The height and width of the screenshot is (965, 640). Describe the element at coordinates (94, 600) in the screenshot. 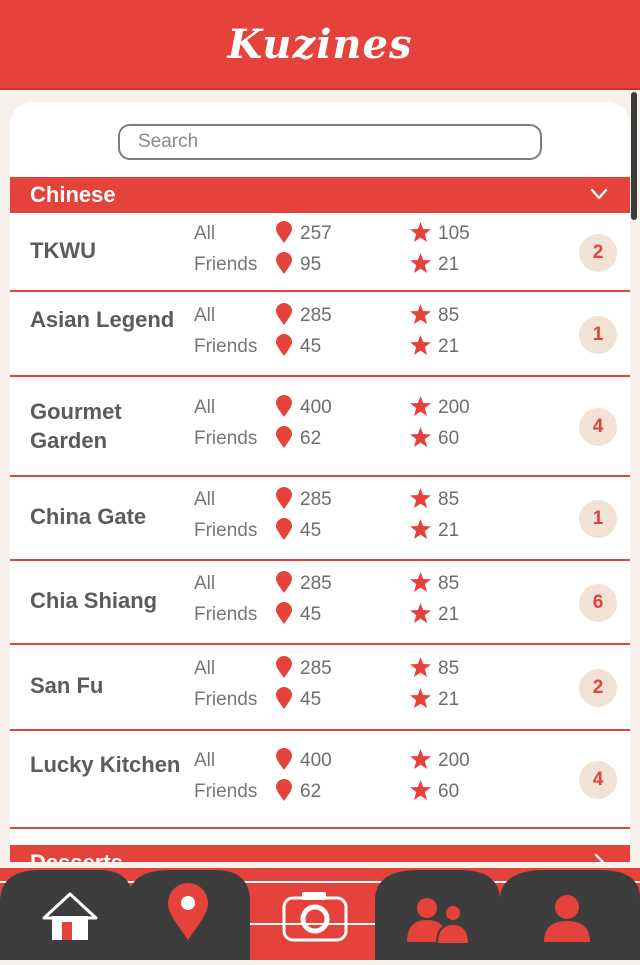

I see `restaurant-name: Chia Shiang` at that location.